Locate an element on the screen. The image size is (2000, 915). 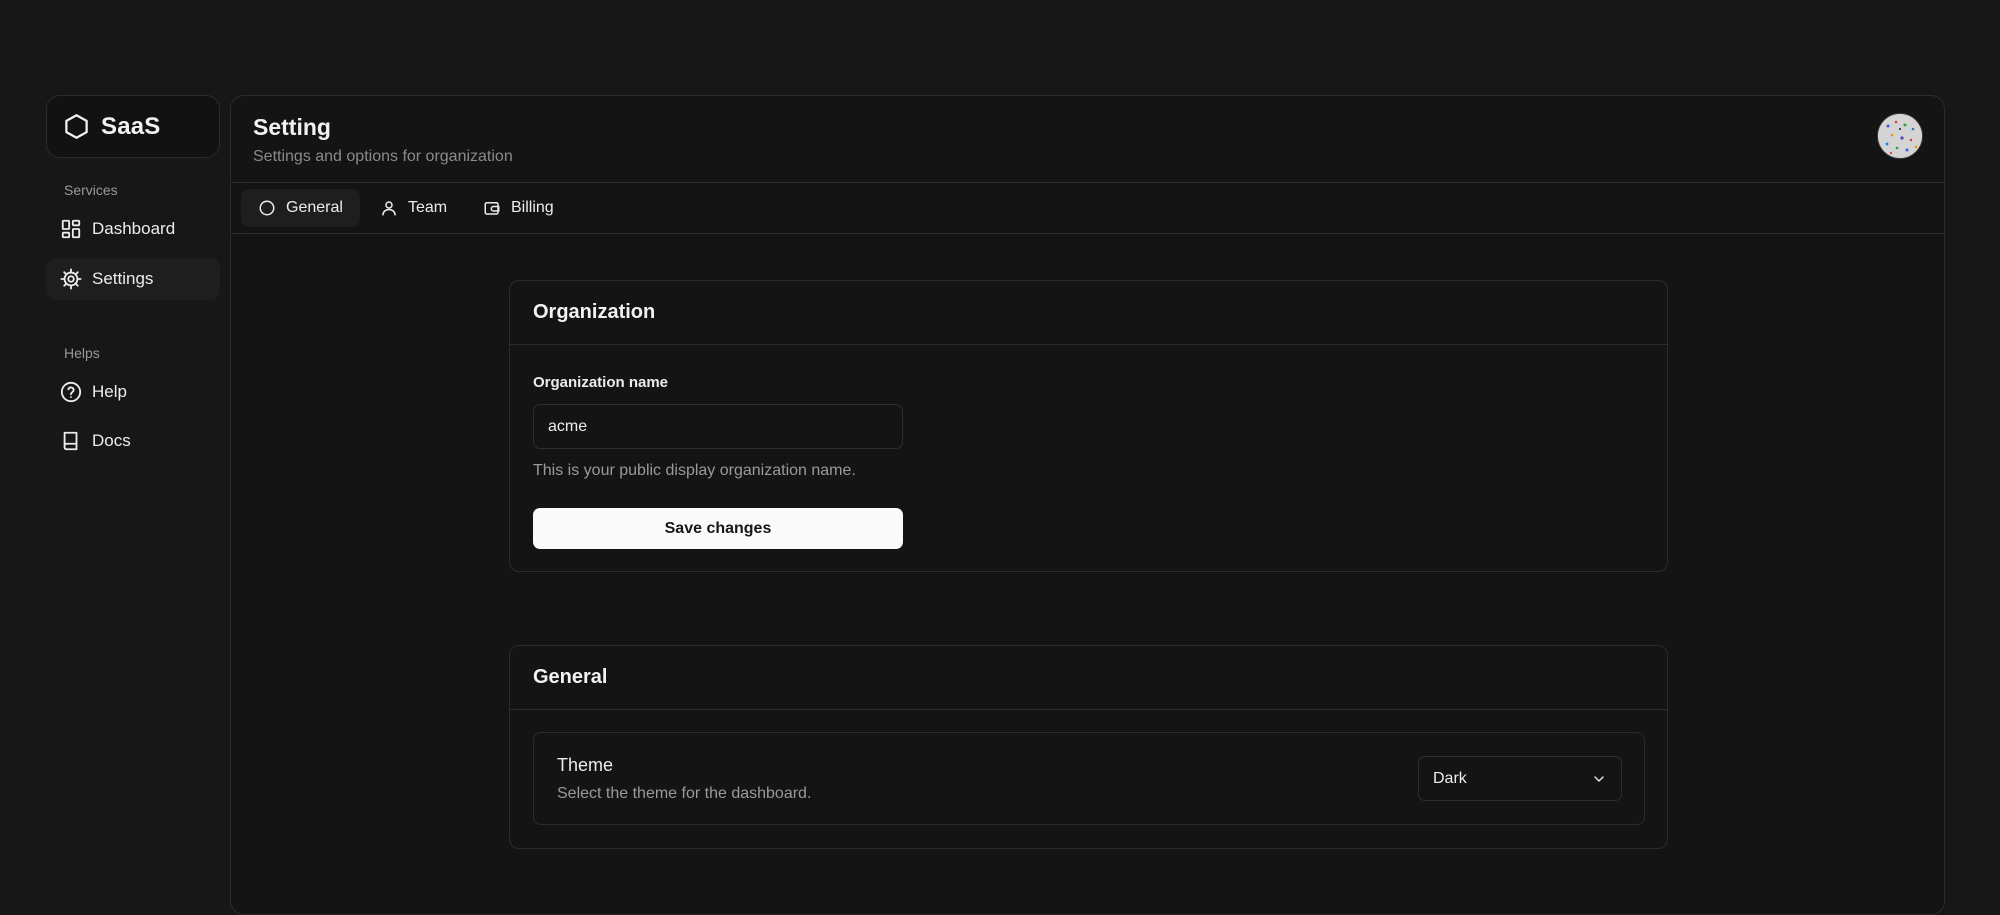
avatar-pattern is located at coordinates (1900, 136).